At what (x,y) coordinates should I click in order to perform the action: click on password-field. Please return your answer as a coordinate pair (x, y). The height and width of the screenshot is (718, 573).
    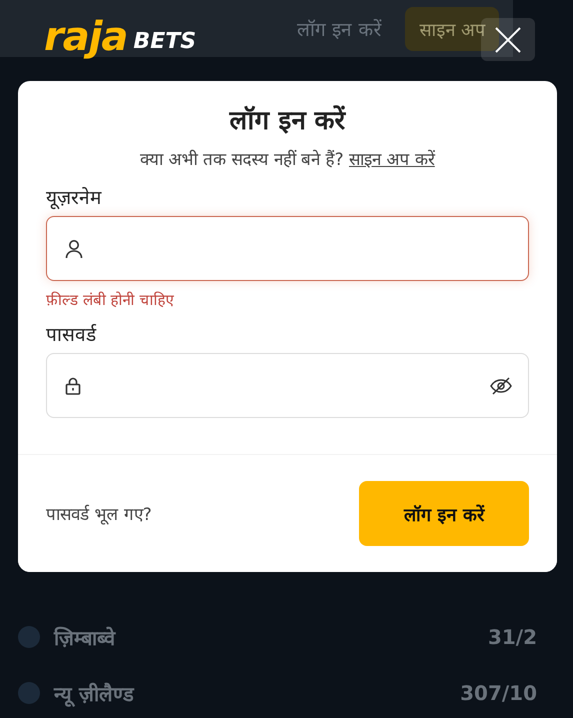
    Looking at the image, I should click on (287, 385).